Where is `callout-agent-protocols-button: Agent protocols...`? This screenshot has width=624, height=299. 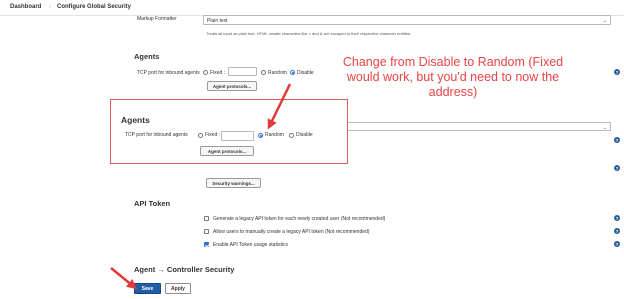 callout-agent-protocols-button: Agent protocols... is located at coordinates (227, 151).